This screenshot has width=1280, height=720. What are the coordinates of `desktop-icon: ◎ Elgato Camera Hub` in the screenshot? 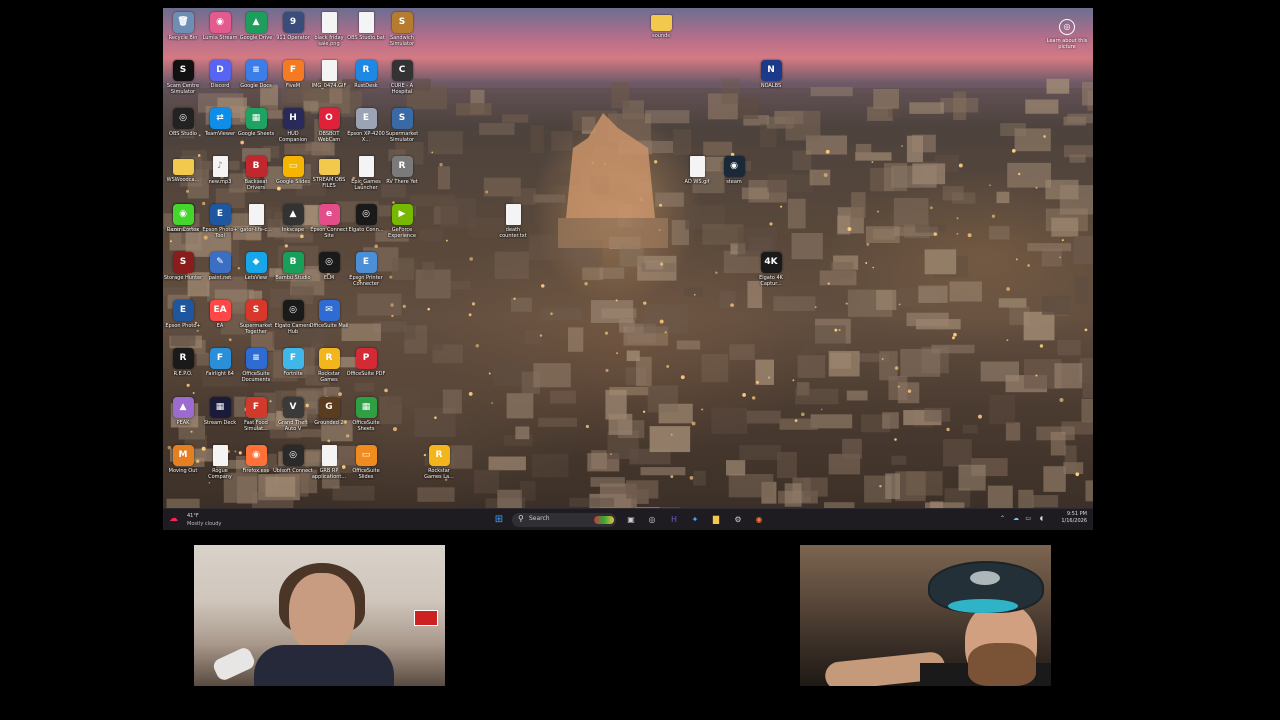 It's located at (293, 323).